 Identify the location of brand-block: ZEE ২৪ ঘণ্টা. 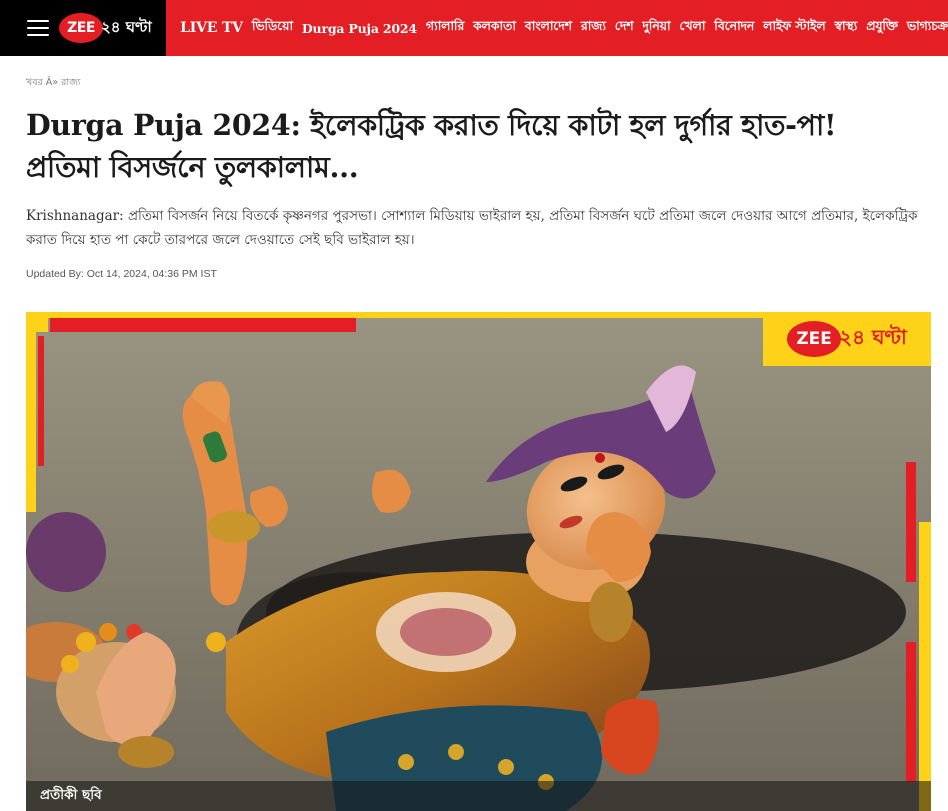
(83, 28).